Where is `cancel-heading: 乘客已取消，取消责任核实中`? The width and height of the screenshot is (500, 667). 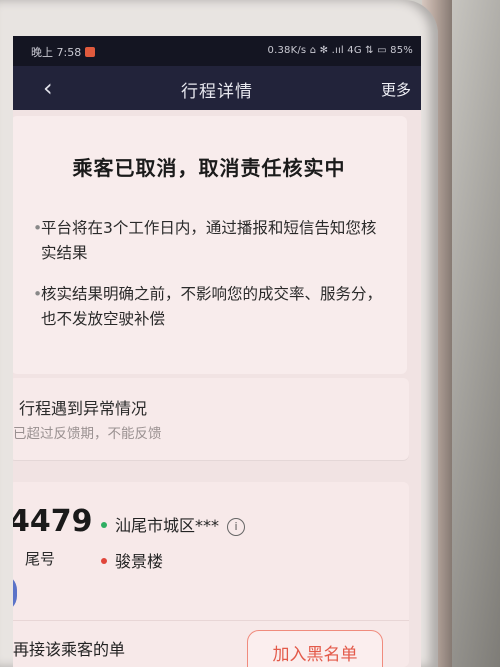 cancel-heading: 乘客已取消，取消责任核实中 is located at coordinates (209, 168).